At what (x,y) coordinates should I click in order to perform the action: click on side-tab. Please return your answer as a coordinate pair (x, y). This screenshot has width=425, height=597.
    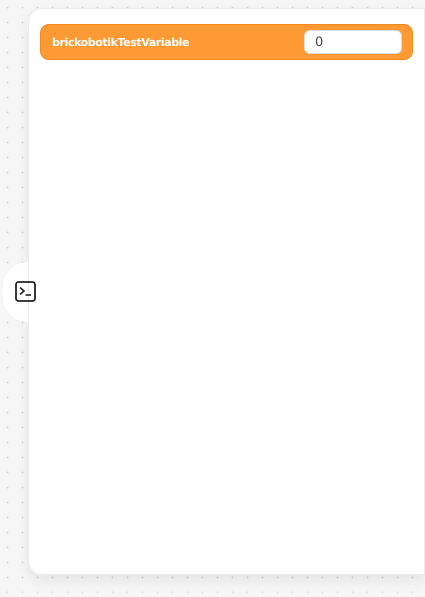
    Looking at the image, I should click on (15, 292).